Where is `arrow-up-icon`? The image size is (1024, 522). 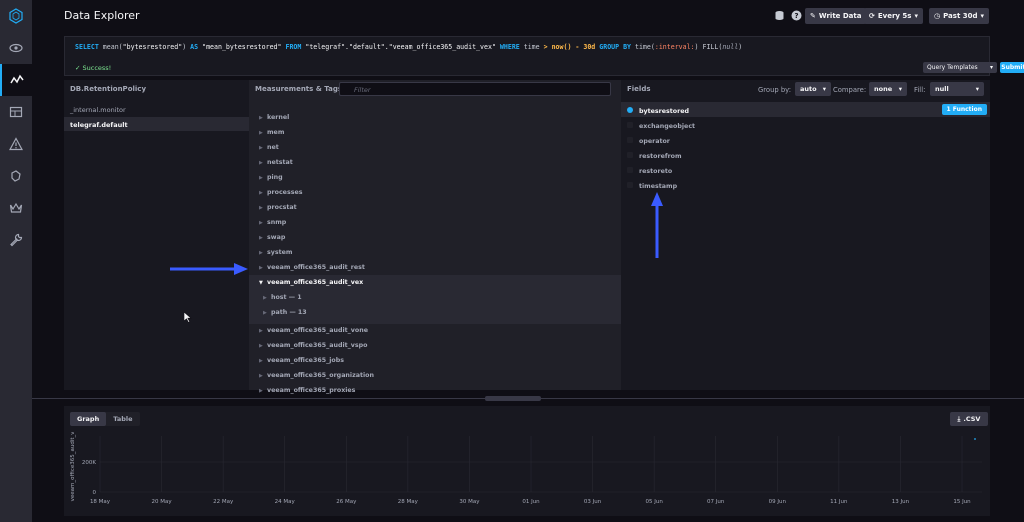 arrow-up-icon is located at coordinates (657, 225).